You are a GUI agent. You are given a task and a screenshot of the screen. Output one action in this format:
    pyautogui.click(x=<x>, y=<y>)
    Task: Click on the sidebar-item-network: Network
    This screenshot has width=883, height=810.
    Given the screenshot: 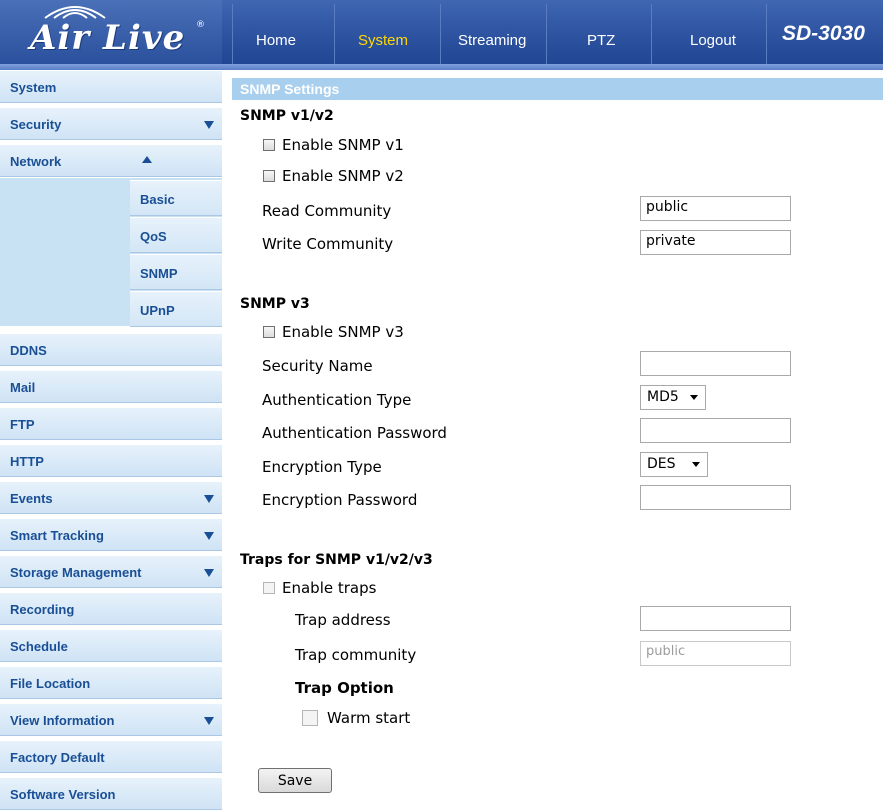 What is the action you would take?
    pyautogui.click(x=111, y=160)
    